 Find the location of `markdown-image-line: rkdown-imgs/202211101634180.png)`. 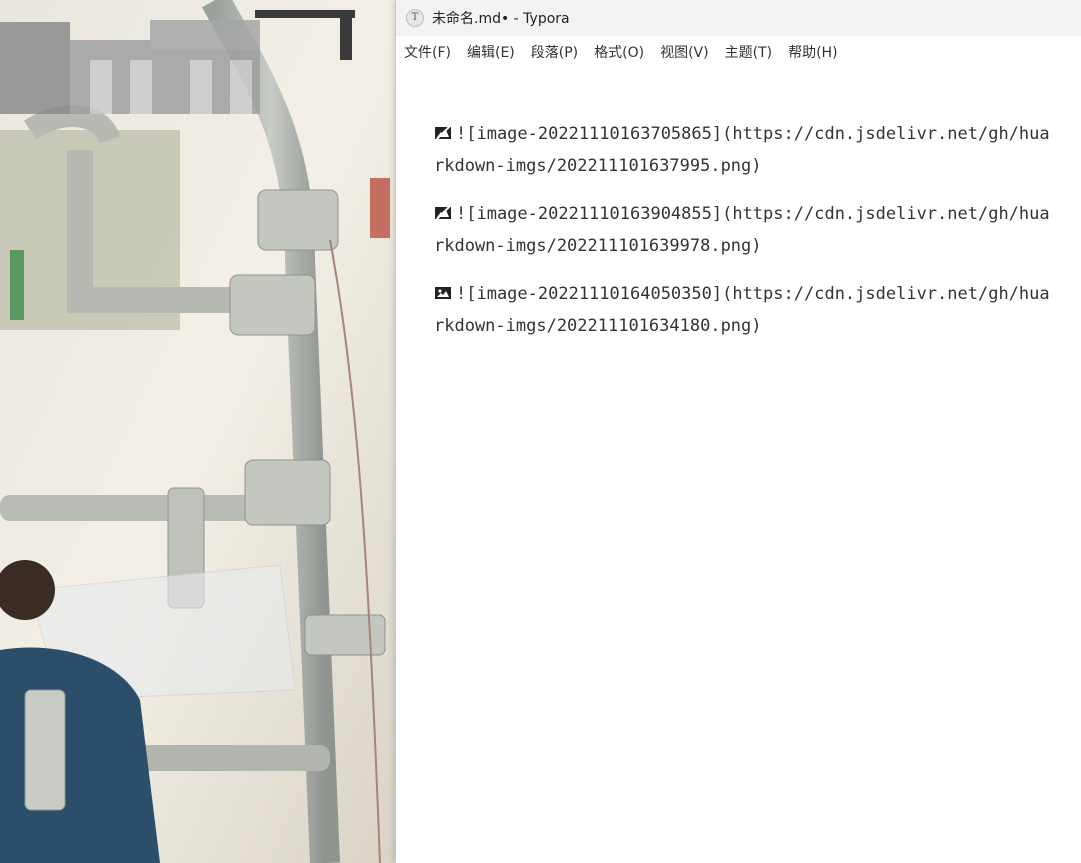

markdown-image-line: rkdown-imgs/202211101634180.png) is located at coordinates (598, 326).